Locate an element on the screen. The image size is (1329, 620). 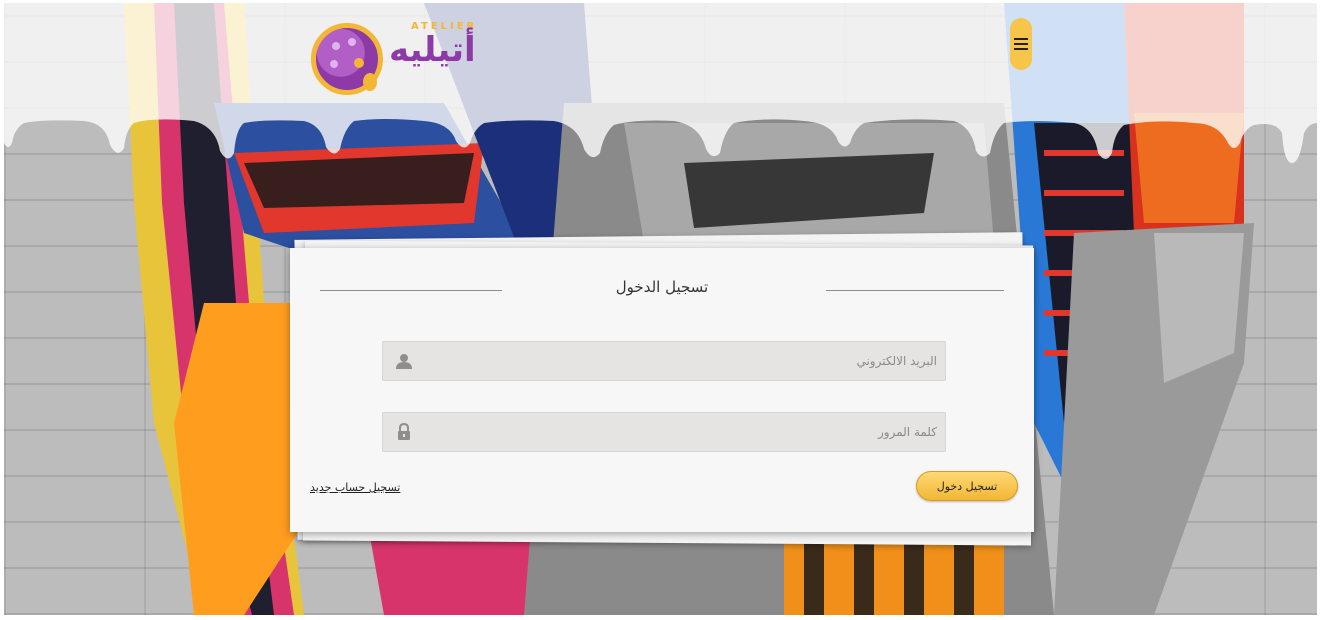
password-field is located at coordinates (664, 432).